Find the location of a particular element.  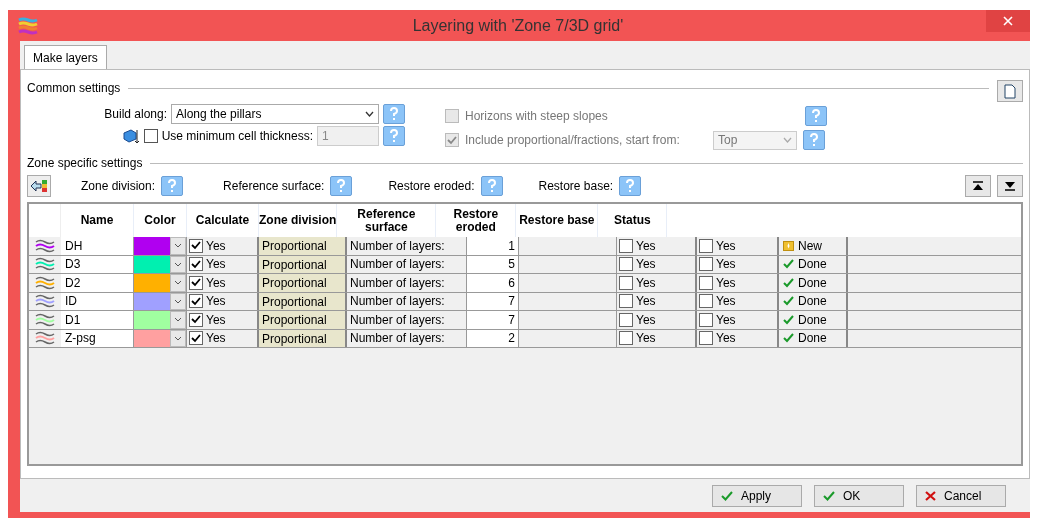

layers-cell: 6 is located at coordinates (492, 283).